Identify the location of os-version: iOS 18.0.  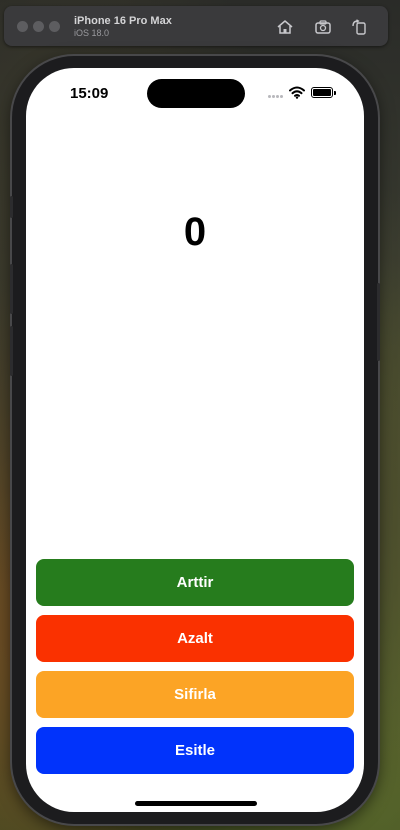
(92, 33).